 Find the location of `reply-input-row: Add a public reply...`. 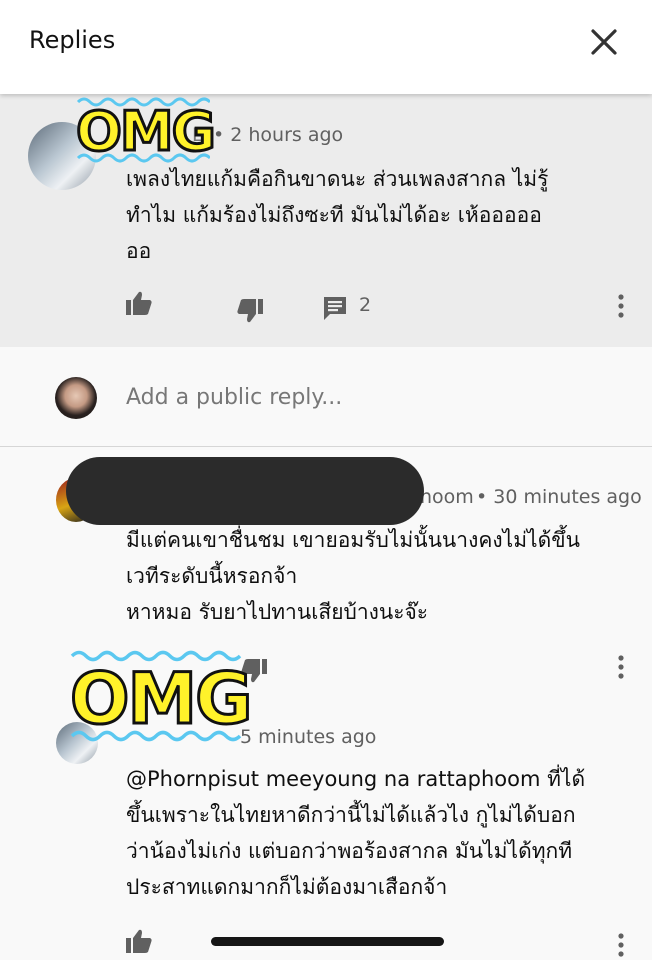

reply-input-row: Add a public reply... is located at coordinates (326, 397).